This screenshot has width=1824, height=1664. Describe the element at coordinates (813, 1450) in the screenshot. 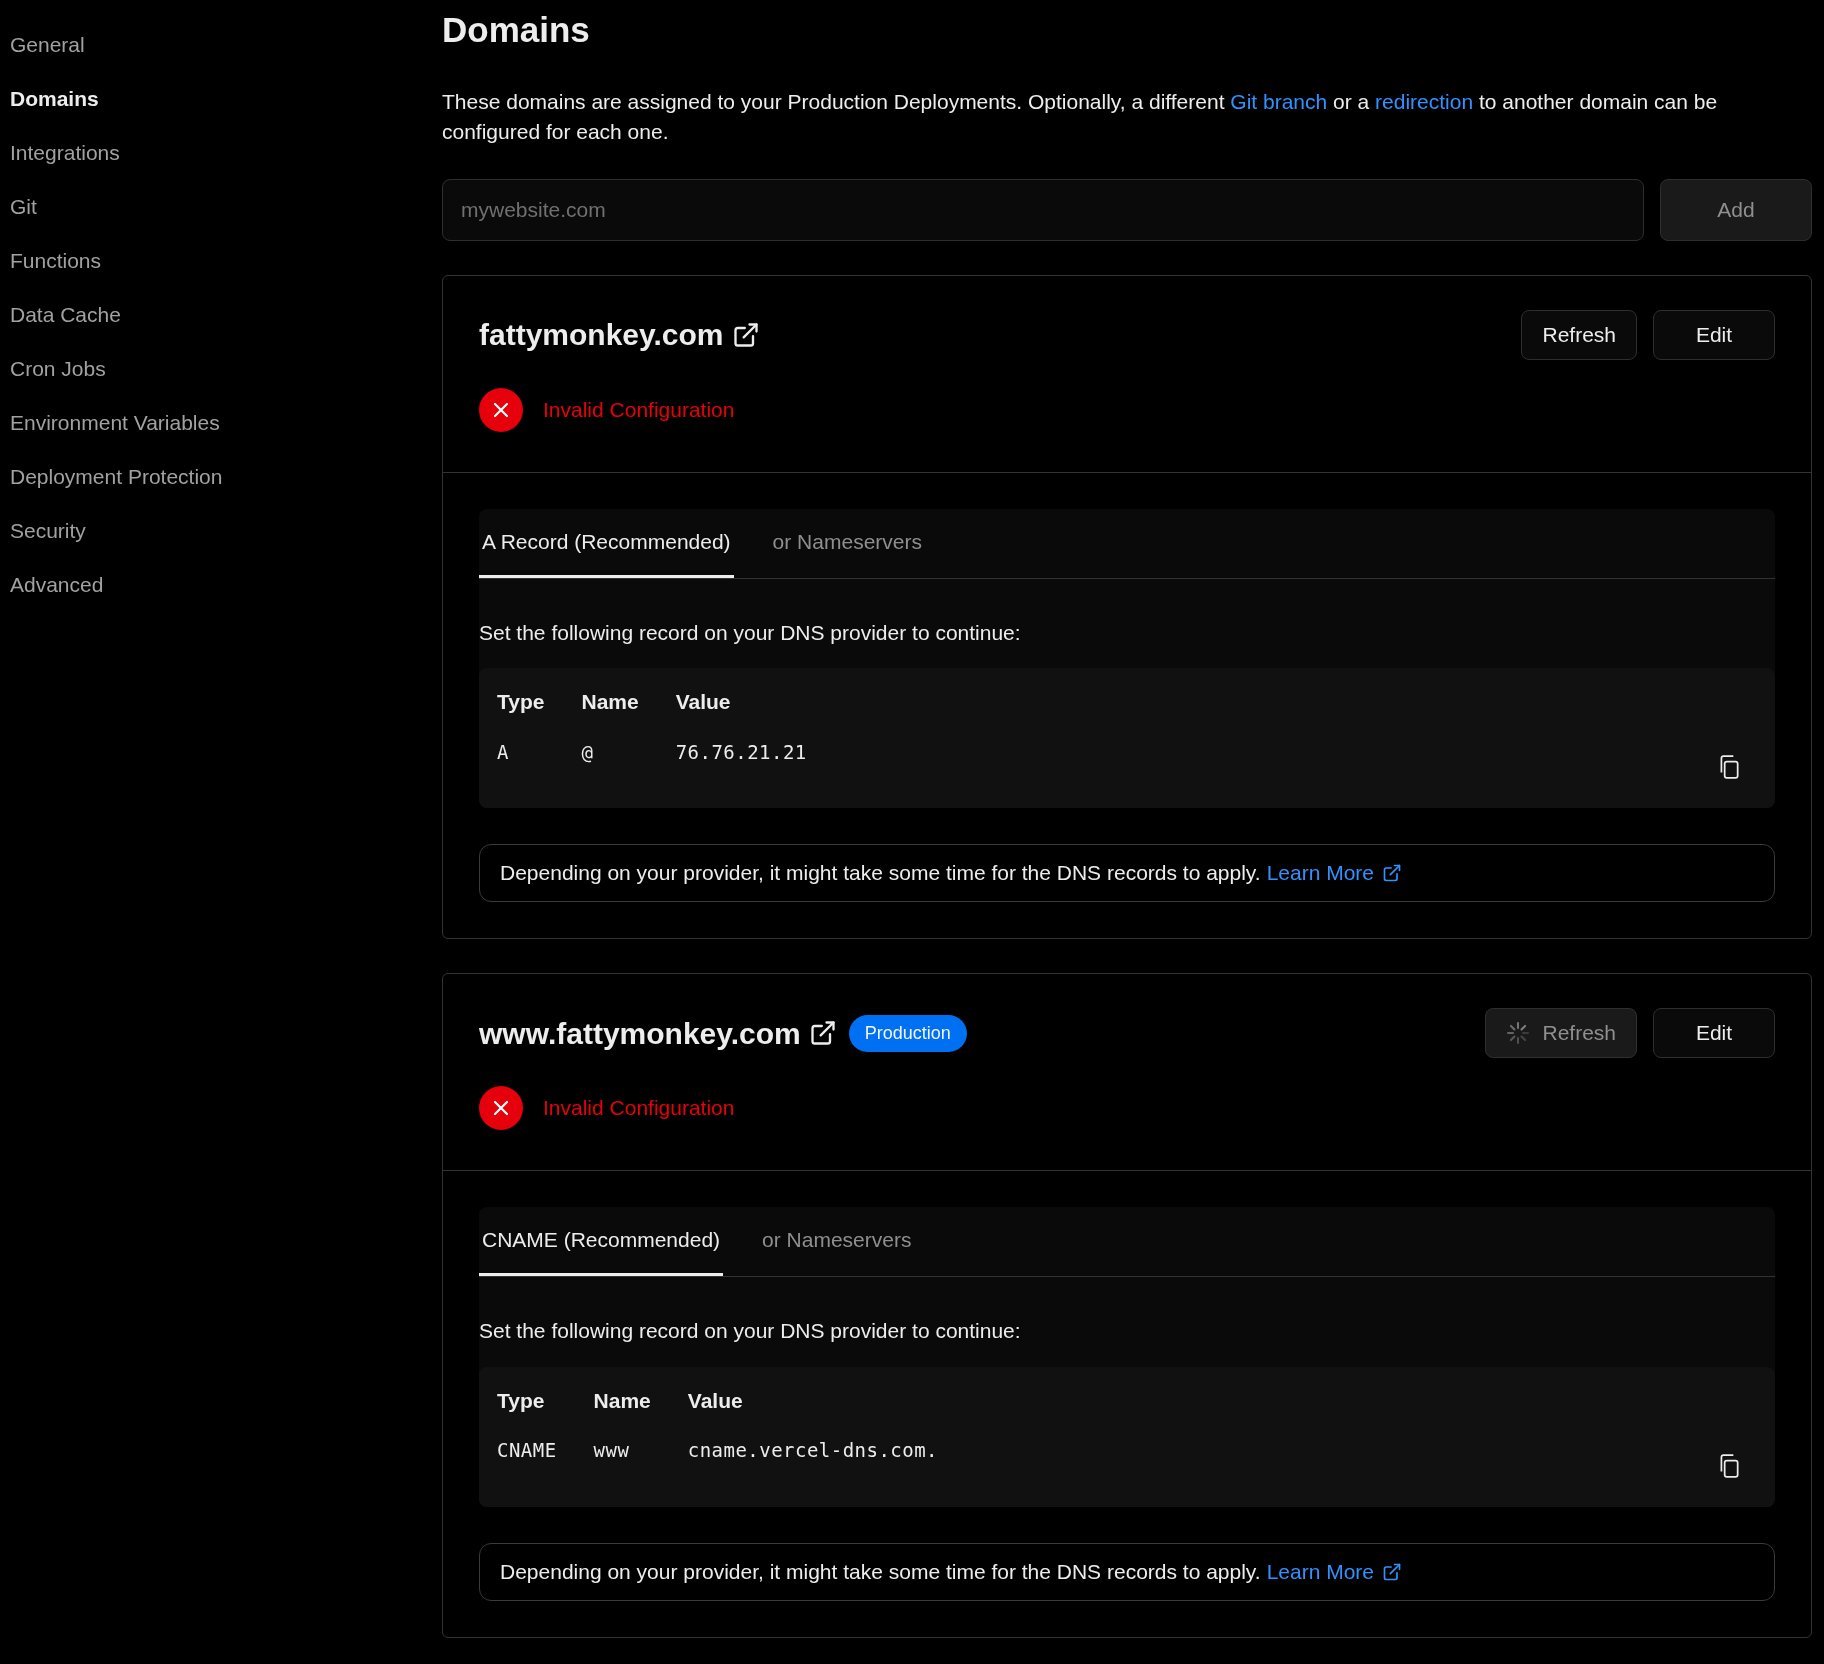

I see `table-cell-text: cname.vercel-dns.com.` at that location.